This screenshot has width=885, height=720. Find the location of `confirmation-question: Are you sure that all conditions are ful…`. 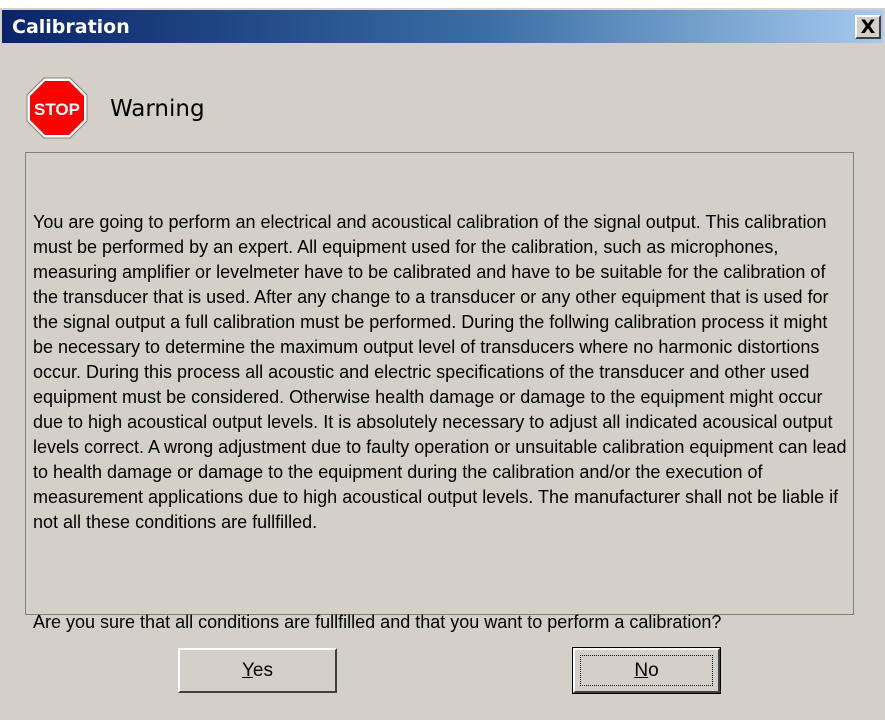

confirmation-question: Are you sure that all conditions are ful… is located at coordinates (377, 622).